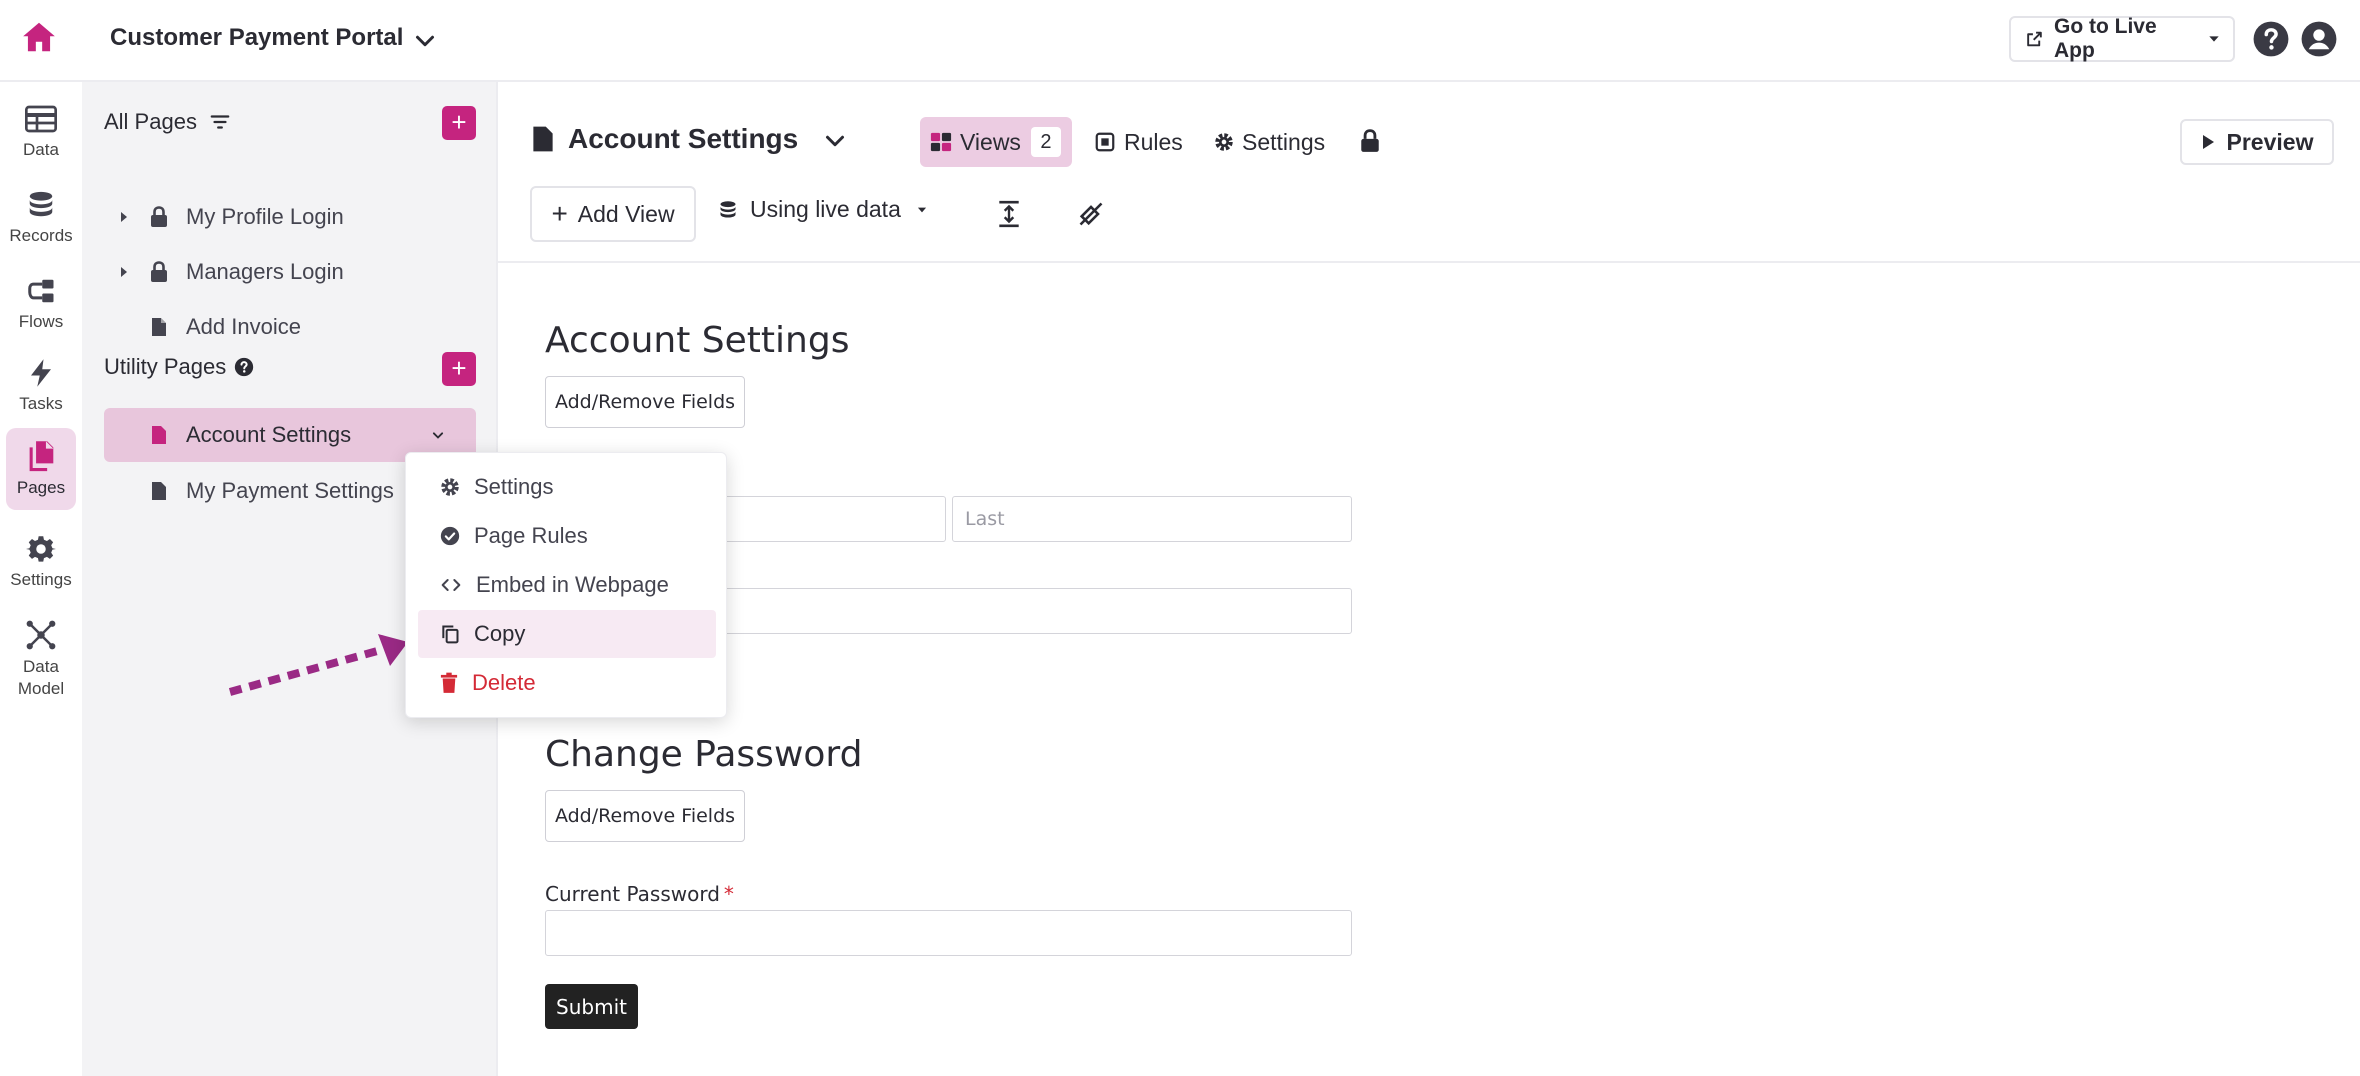 This screenshot has height=1076, width=2360. I want to click on add-view-button: + Add View, so click(613, 214).